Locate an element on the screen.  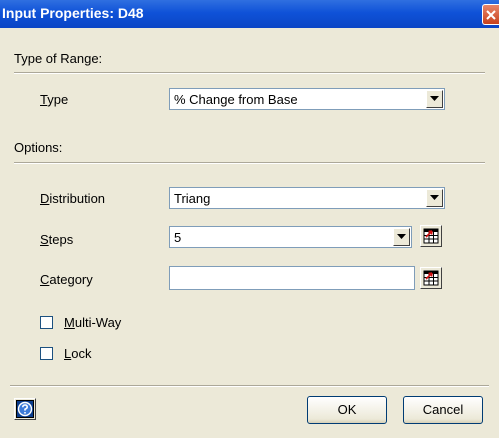
steps-label: Steps is located at coordinates (56, 239).